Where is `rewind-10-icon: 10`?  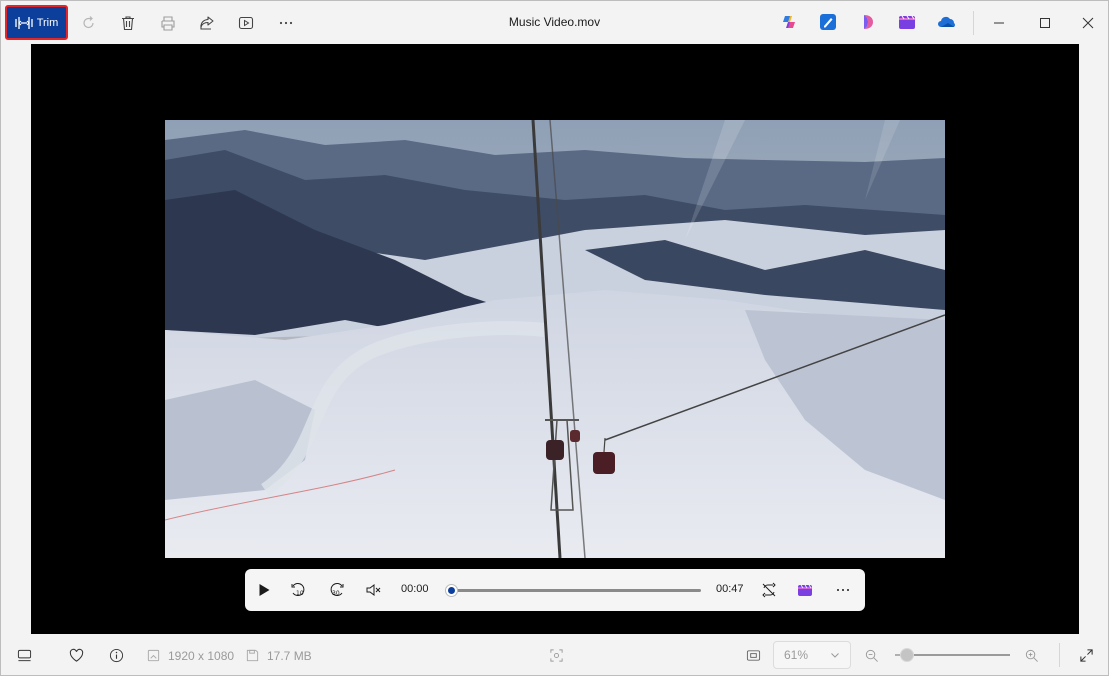 rewind-10-icon: 10 is located at coordinates (298, 590).